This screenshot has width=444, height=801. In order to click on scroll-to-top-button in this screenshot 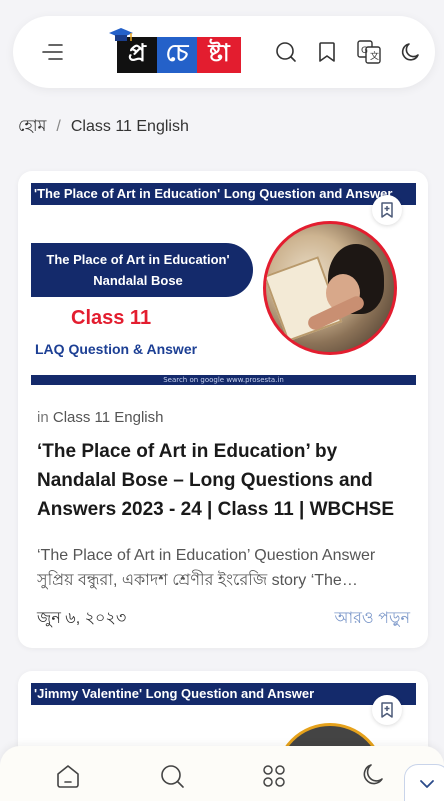, I will do `click(424, 782)`.